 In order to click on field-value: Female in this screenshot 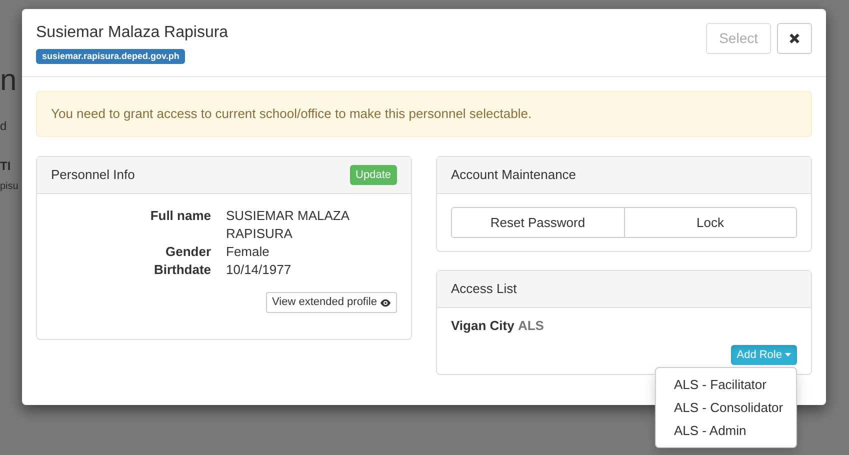, I will do `click(248, 252)`.